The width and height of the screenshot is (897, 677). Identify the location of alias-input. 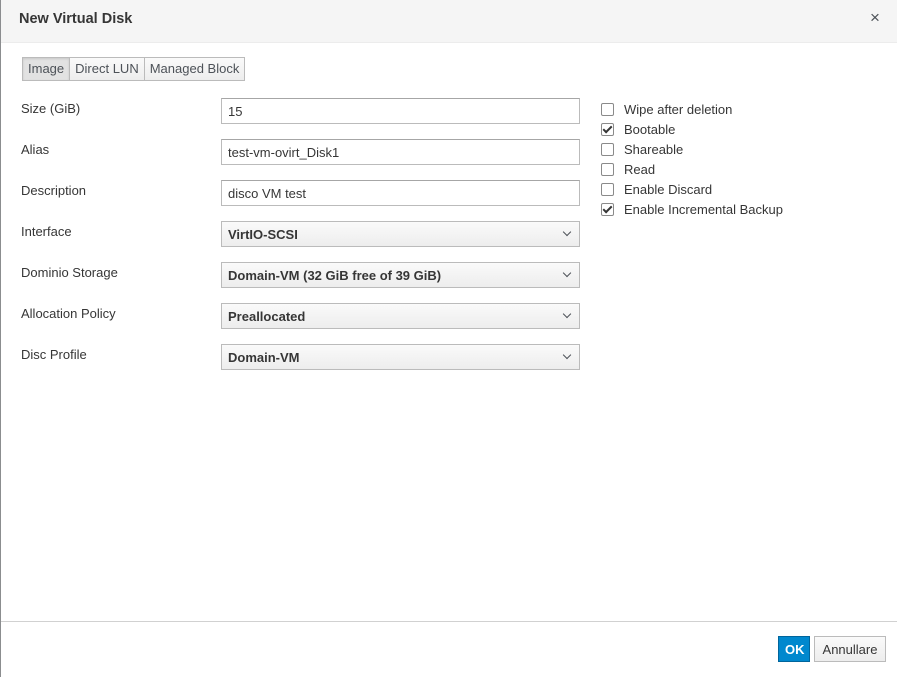
(400, 152).